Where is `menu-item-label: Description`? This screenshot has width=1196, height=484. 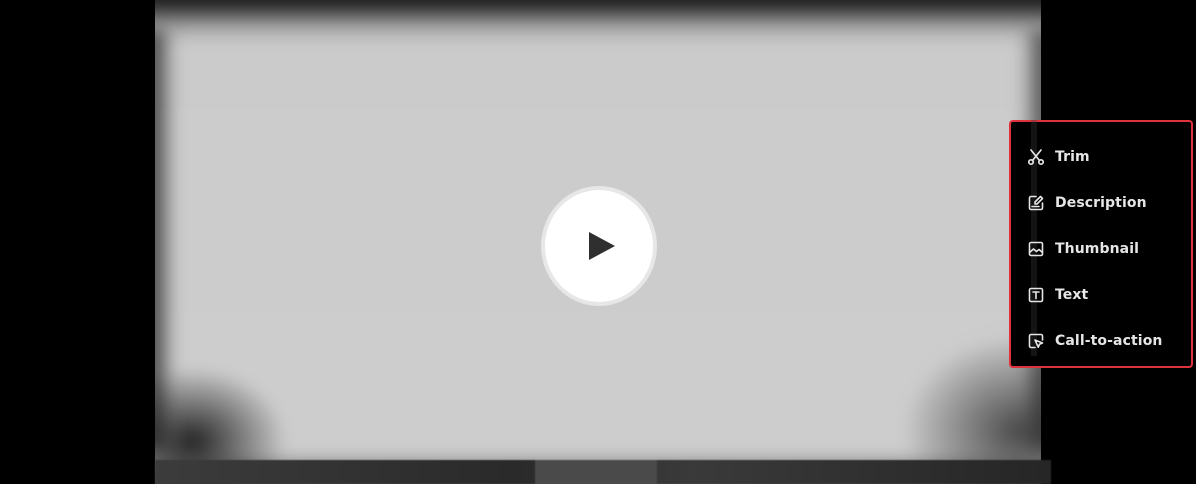
menu-item-label: Description is located at coordinates (1101, 203).